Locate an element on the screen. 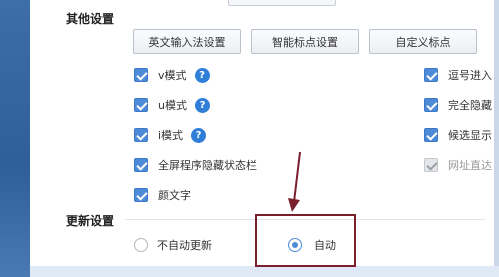  no-auto-update-label: 不自动更新 is located at coordinates (184, 245).